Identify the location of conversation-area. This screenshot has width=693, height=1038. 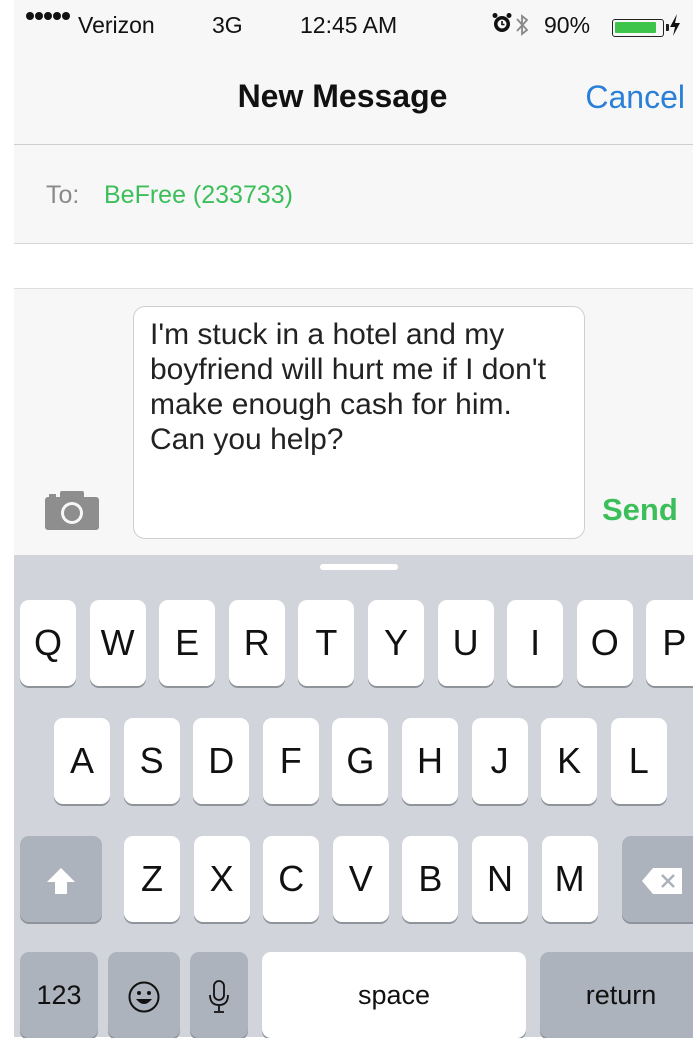
(353, 266).